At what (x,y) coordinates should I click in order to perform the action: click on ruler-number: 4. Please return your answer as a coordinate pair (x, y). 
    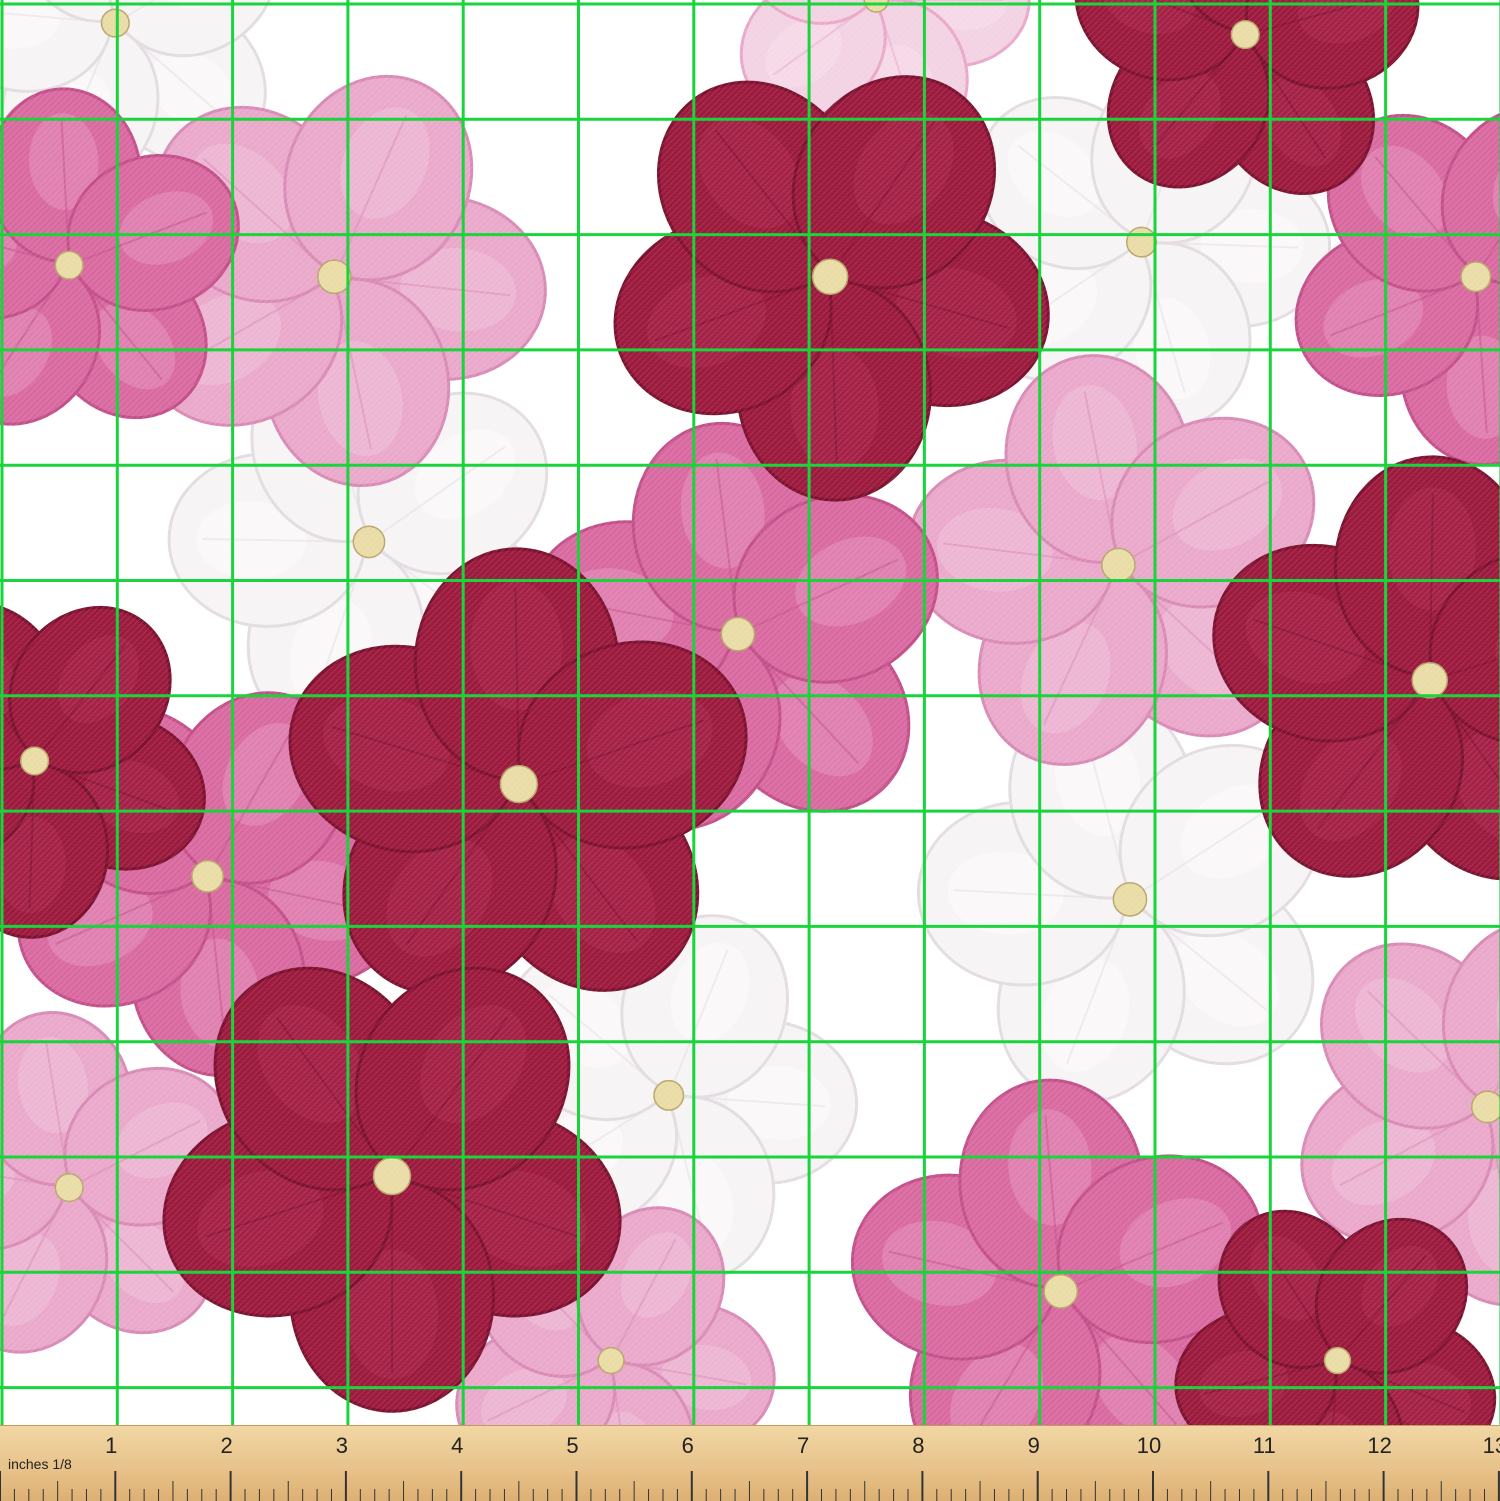
    Looking at the image, I should click on (457, 1445).